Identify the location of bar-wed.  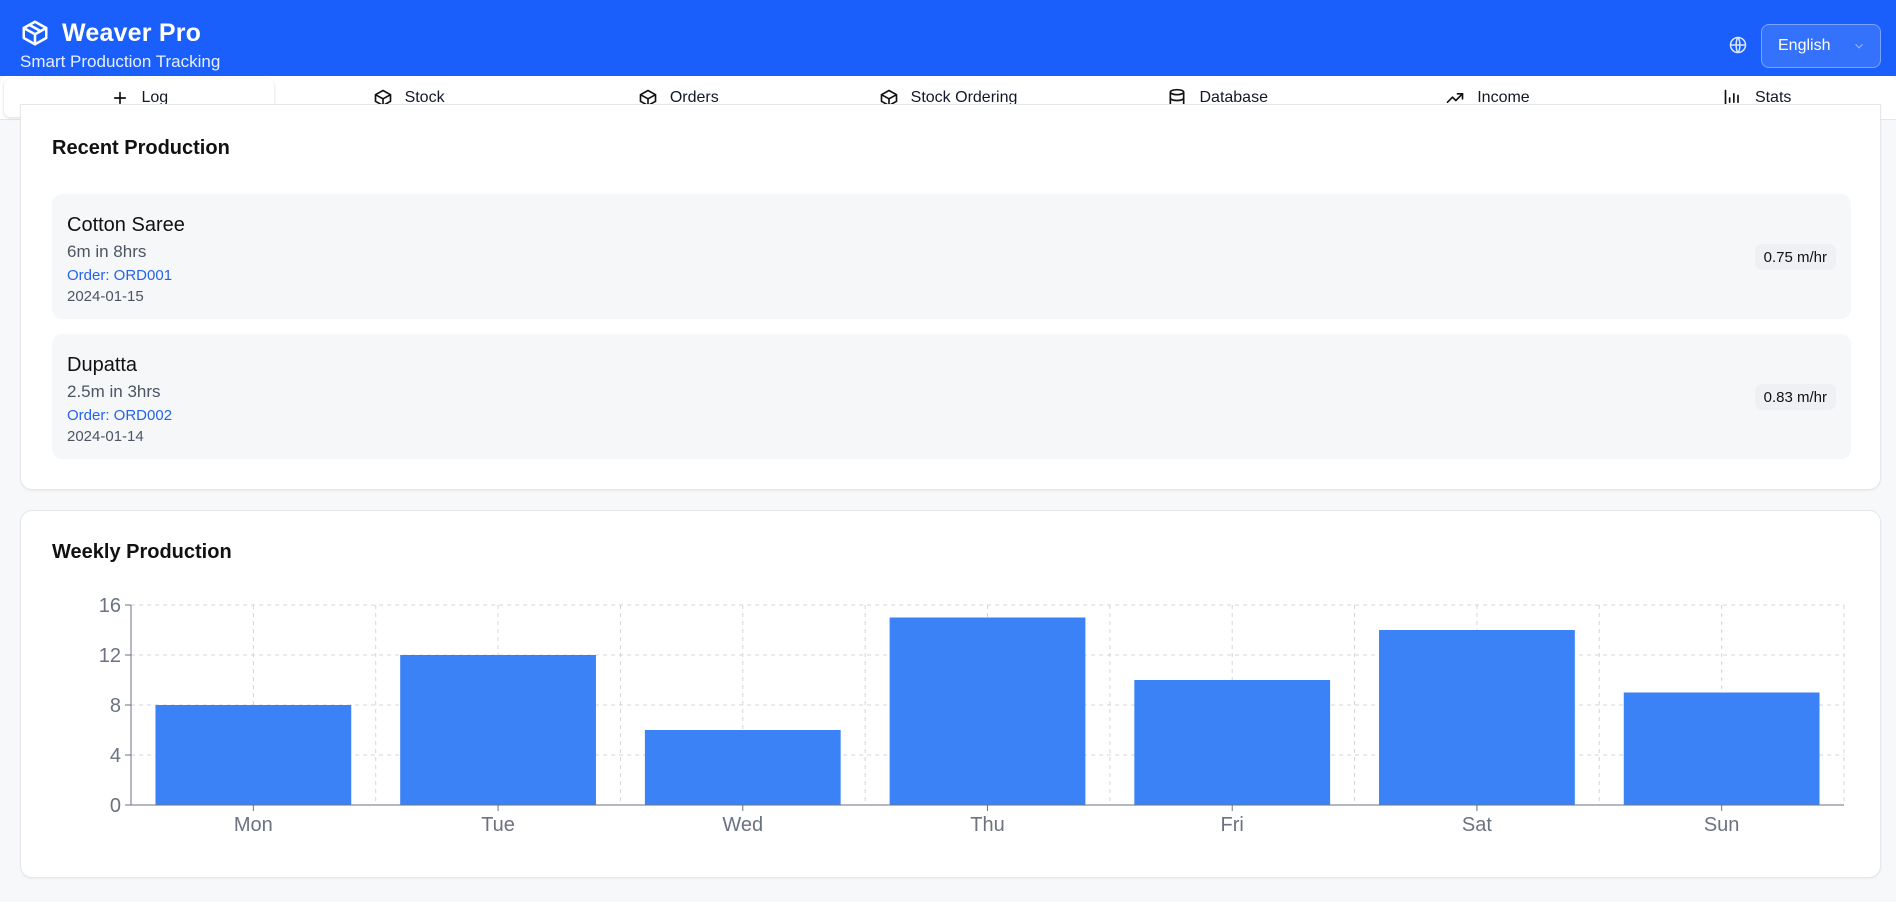
(742, 767).